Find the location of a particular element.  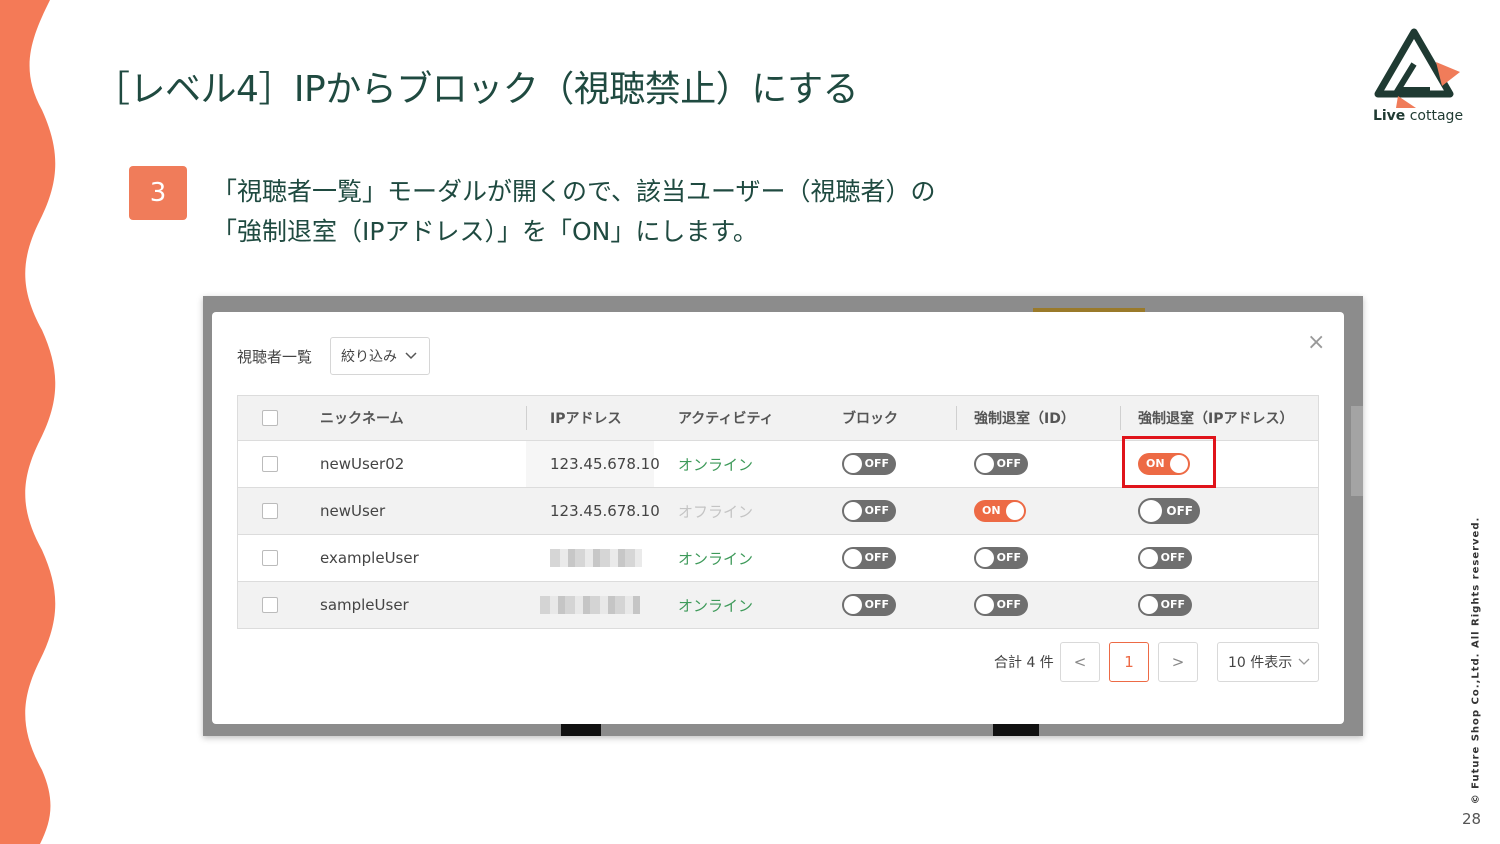

table-row: exampleUser オンライン OFF OFF OFF is located at coordinates (778, 558).